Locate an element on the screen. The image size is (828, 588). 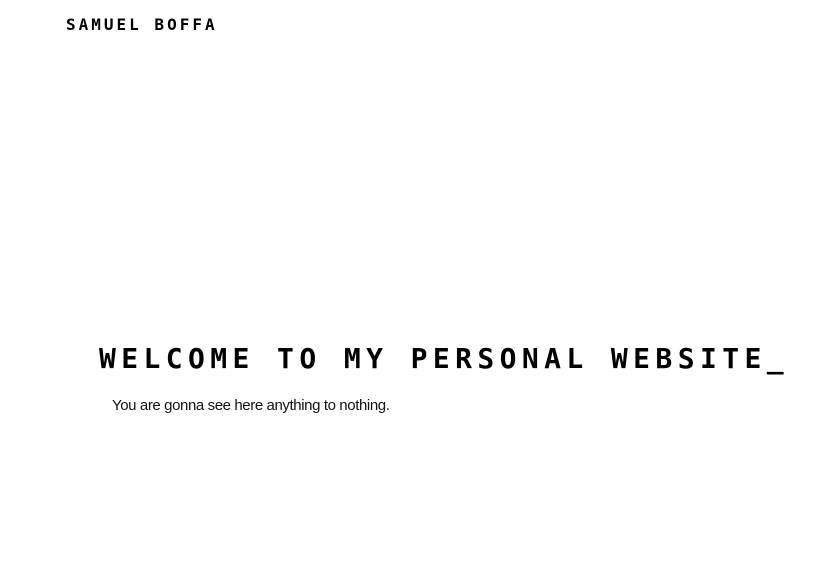
hero-title-text: WELCOME TO MY PERSONAL WEBSITE is located at coordinates (433, 358).